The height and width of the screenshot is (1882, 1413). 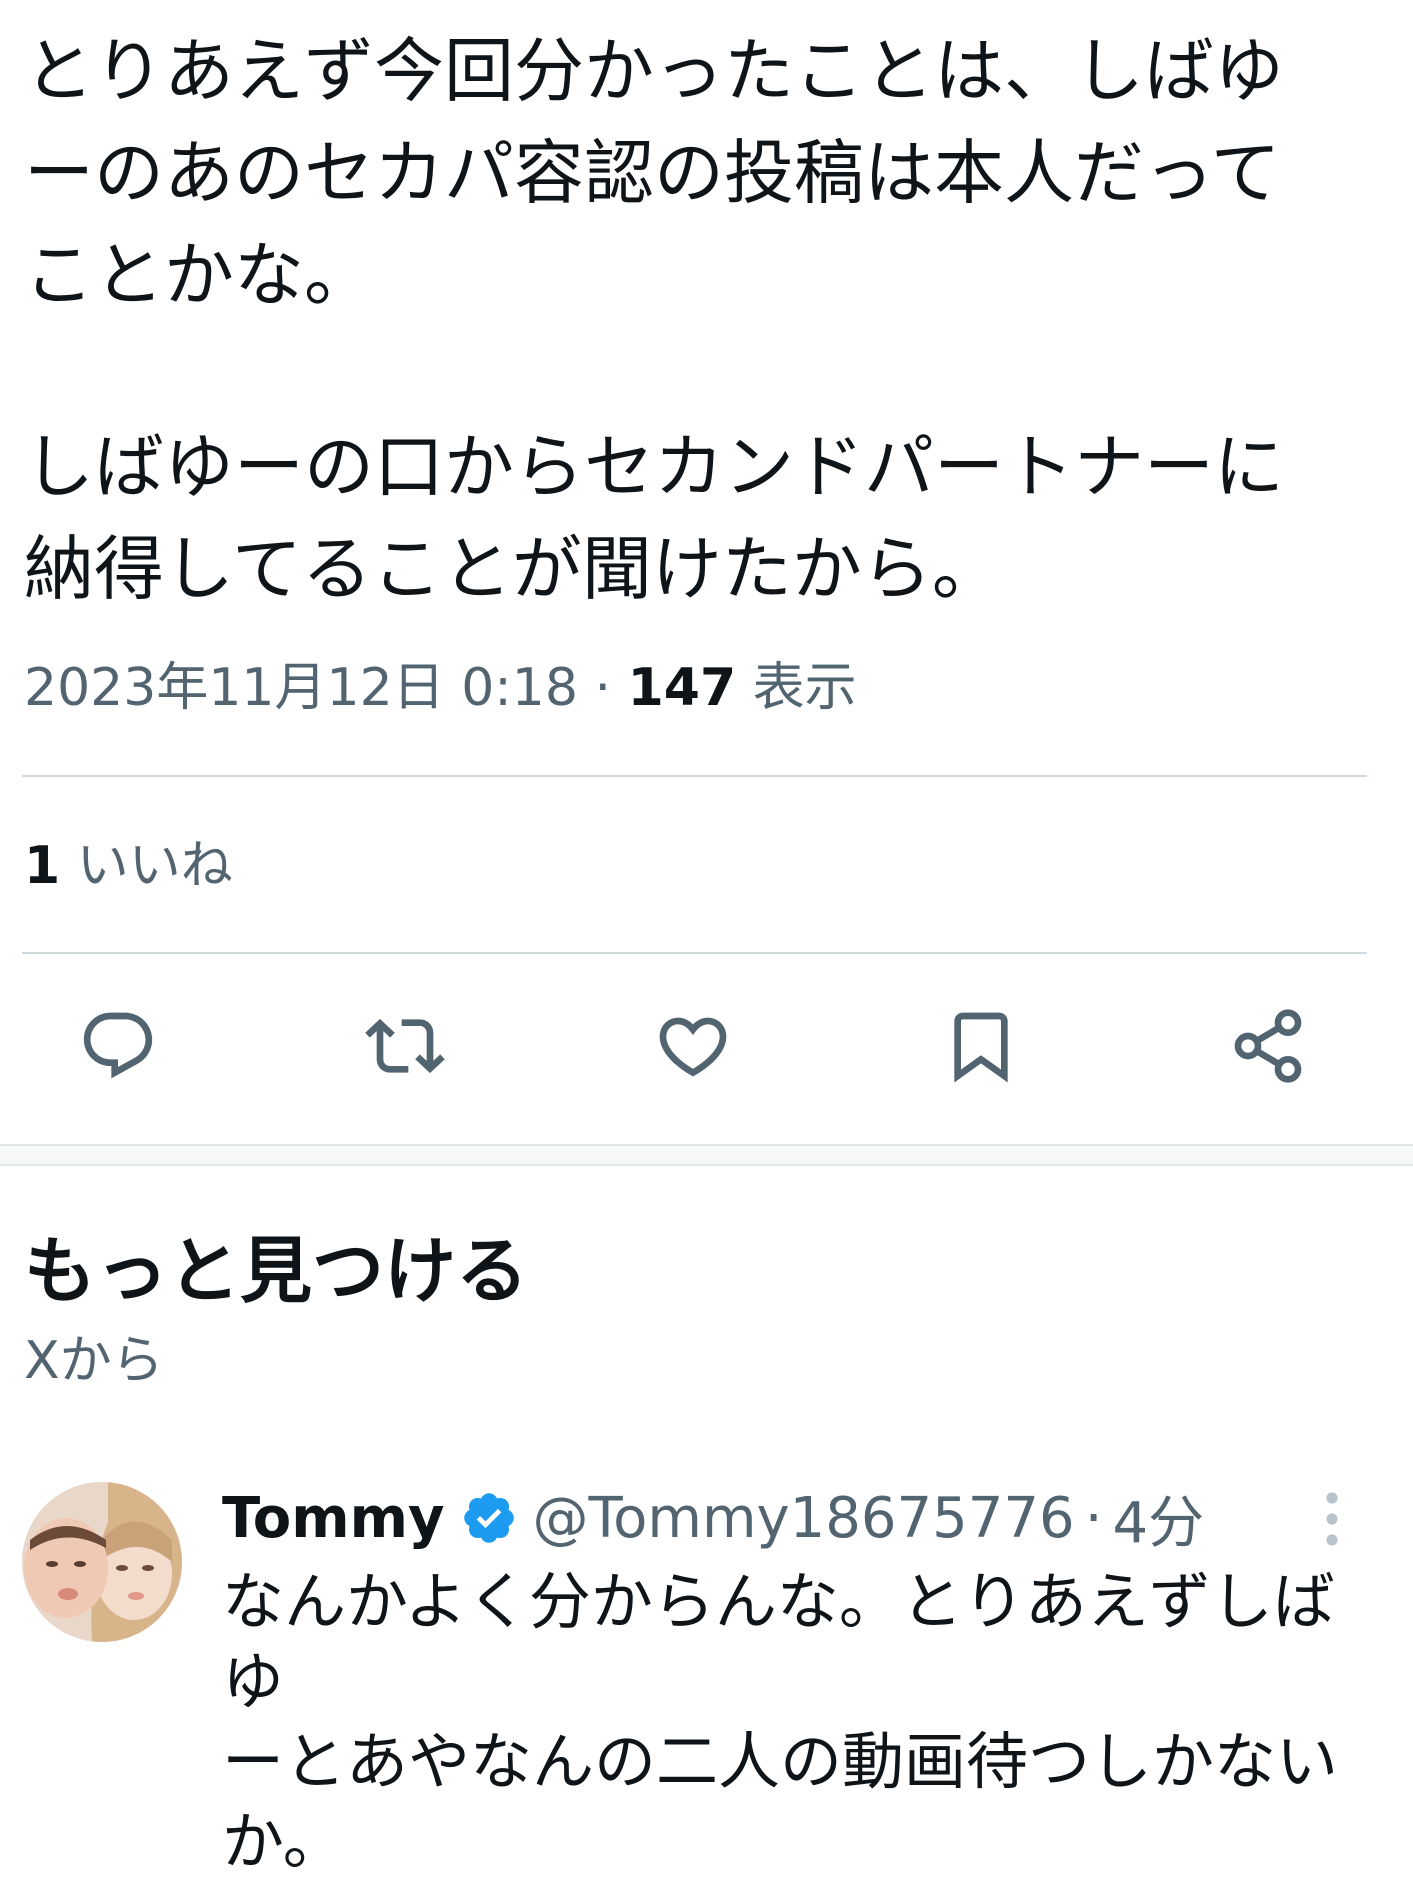 I want to click on bookmark-icon, so click(x=981, y=1047).